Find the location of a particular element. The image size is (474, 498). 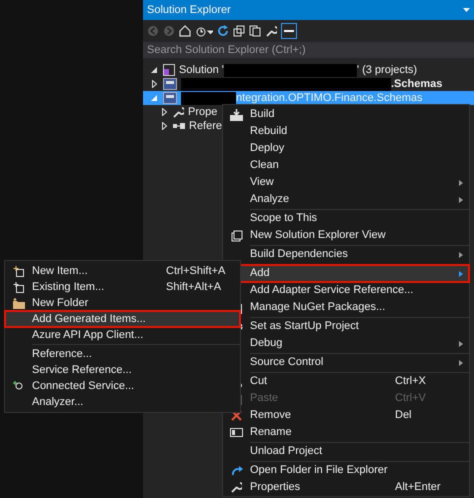

tree-item-label: Refere is located at coordinates (205, 126).